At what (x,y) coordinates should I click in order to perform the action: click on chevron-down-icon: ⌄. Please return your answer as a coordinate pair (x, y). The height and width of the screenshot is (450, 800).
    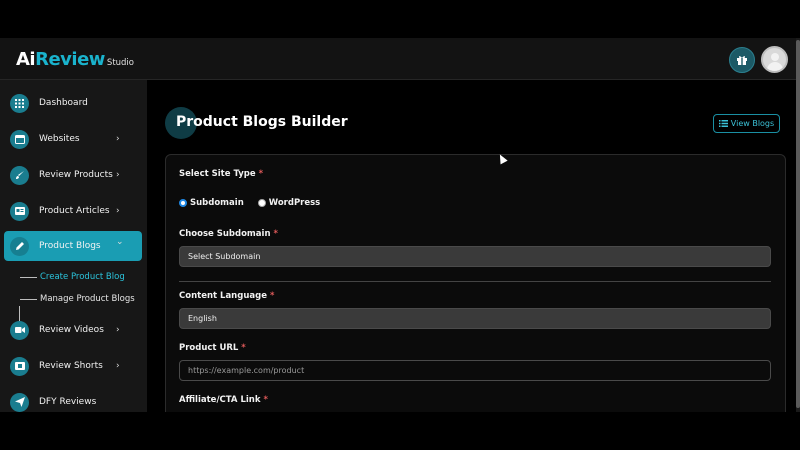
    Looking at the image, I should click on (120, 242).